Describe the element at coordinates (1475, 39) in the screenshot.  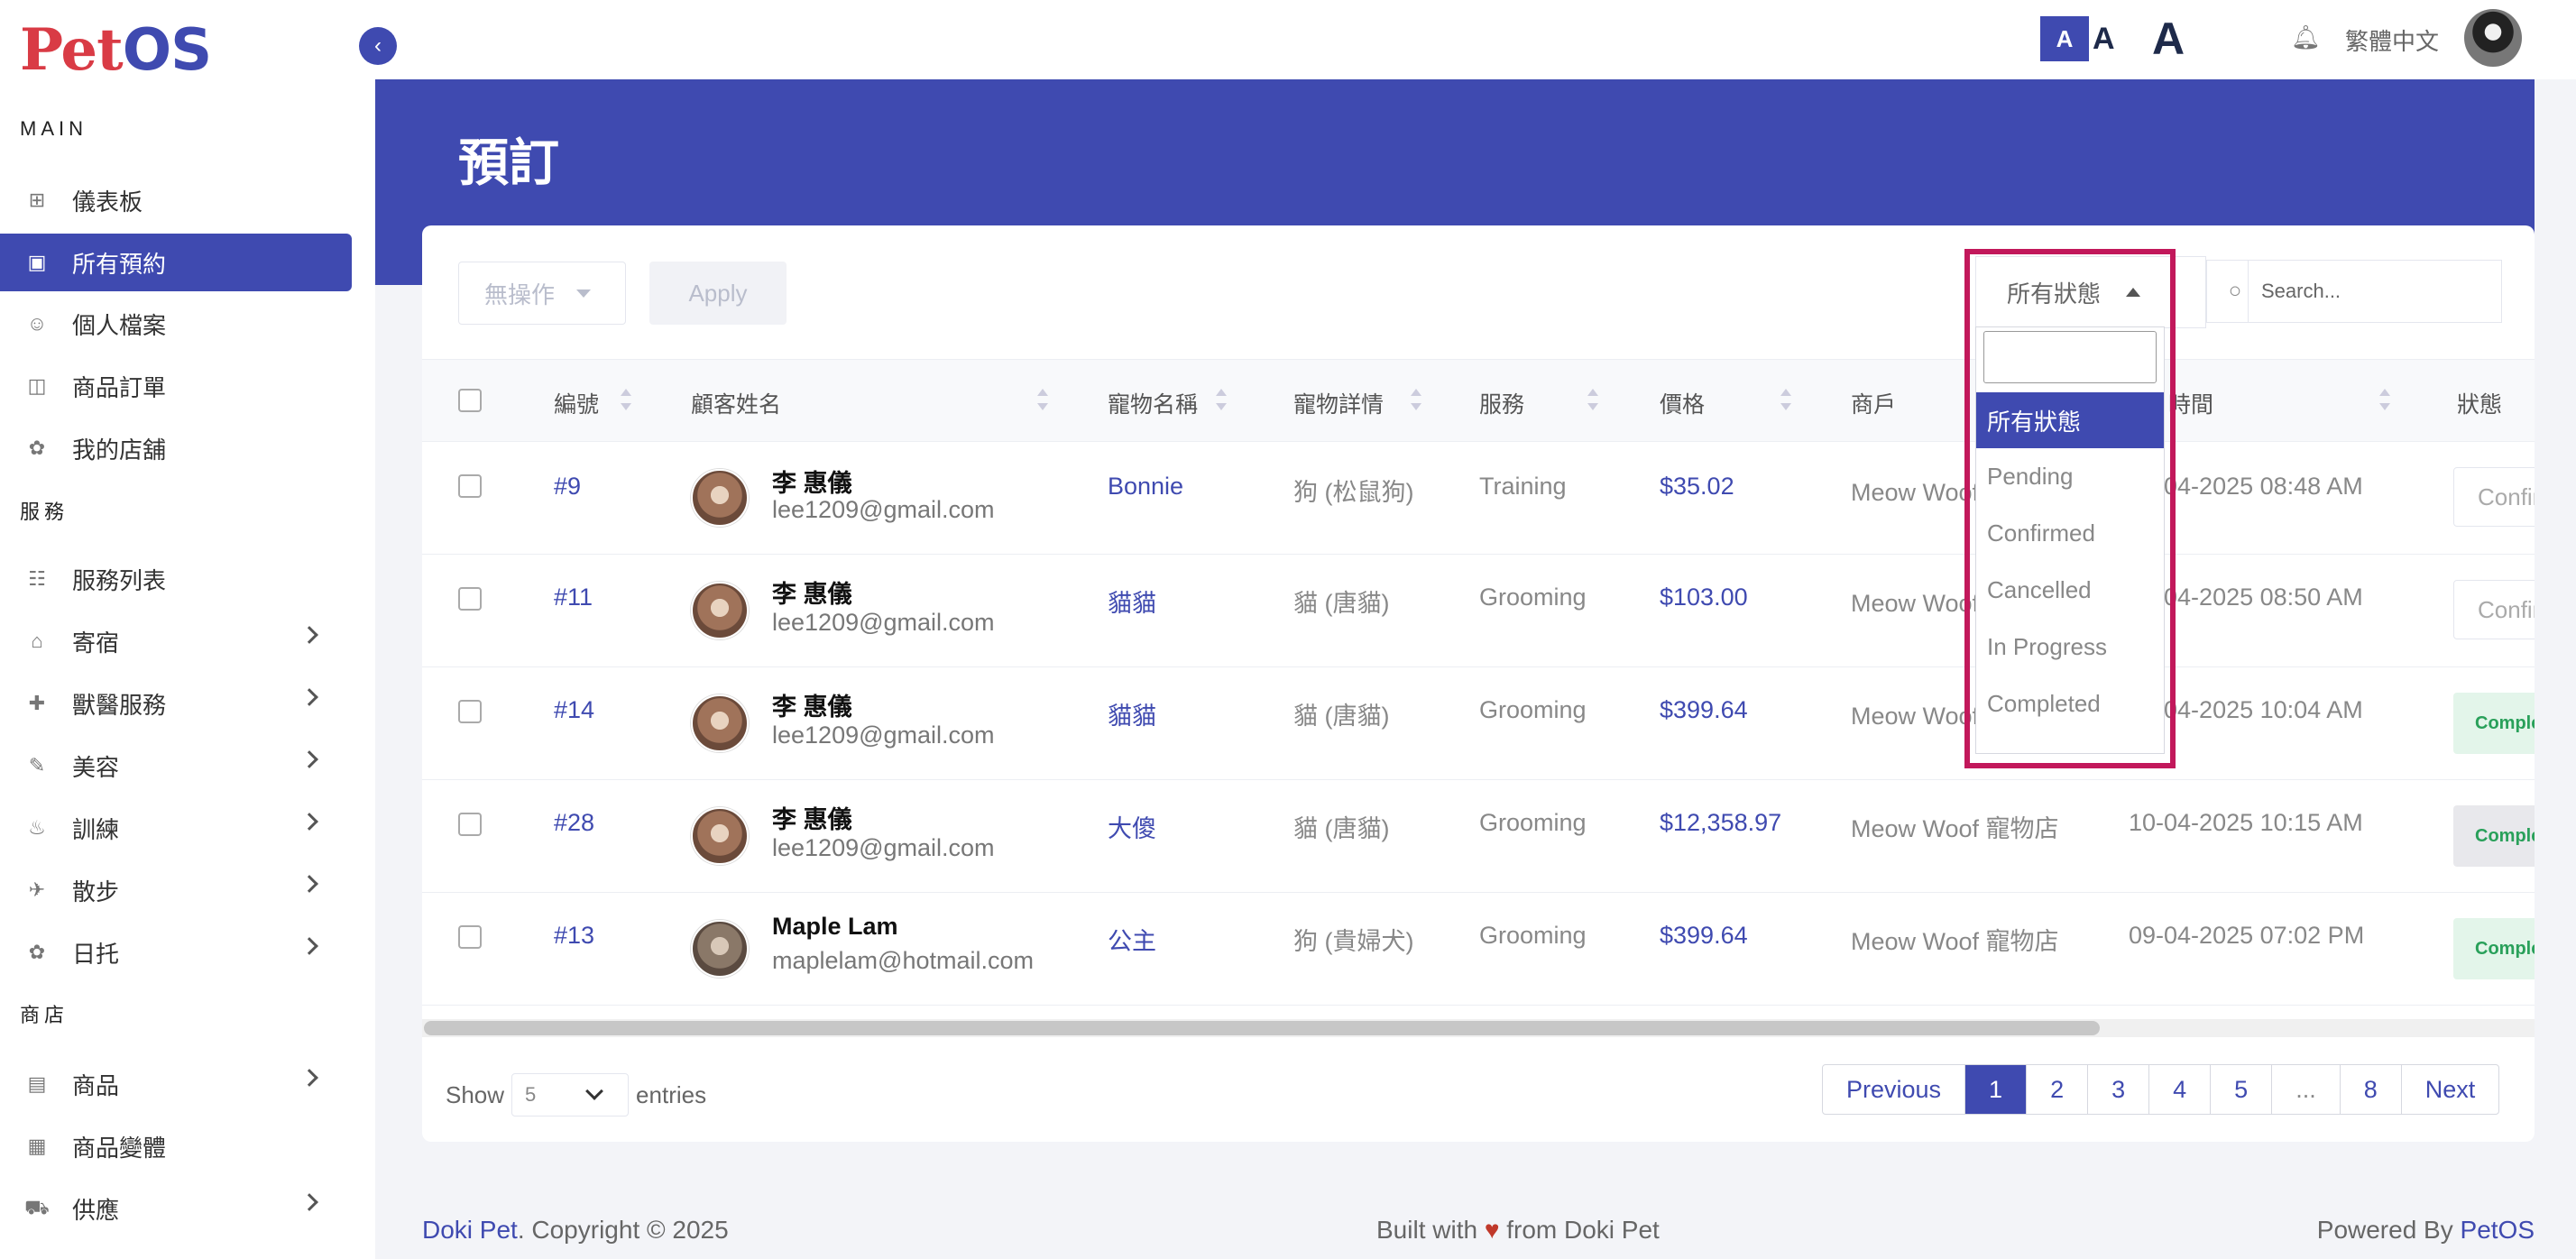
I see `top-bar` at that location.